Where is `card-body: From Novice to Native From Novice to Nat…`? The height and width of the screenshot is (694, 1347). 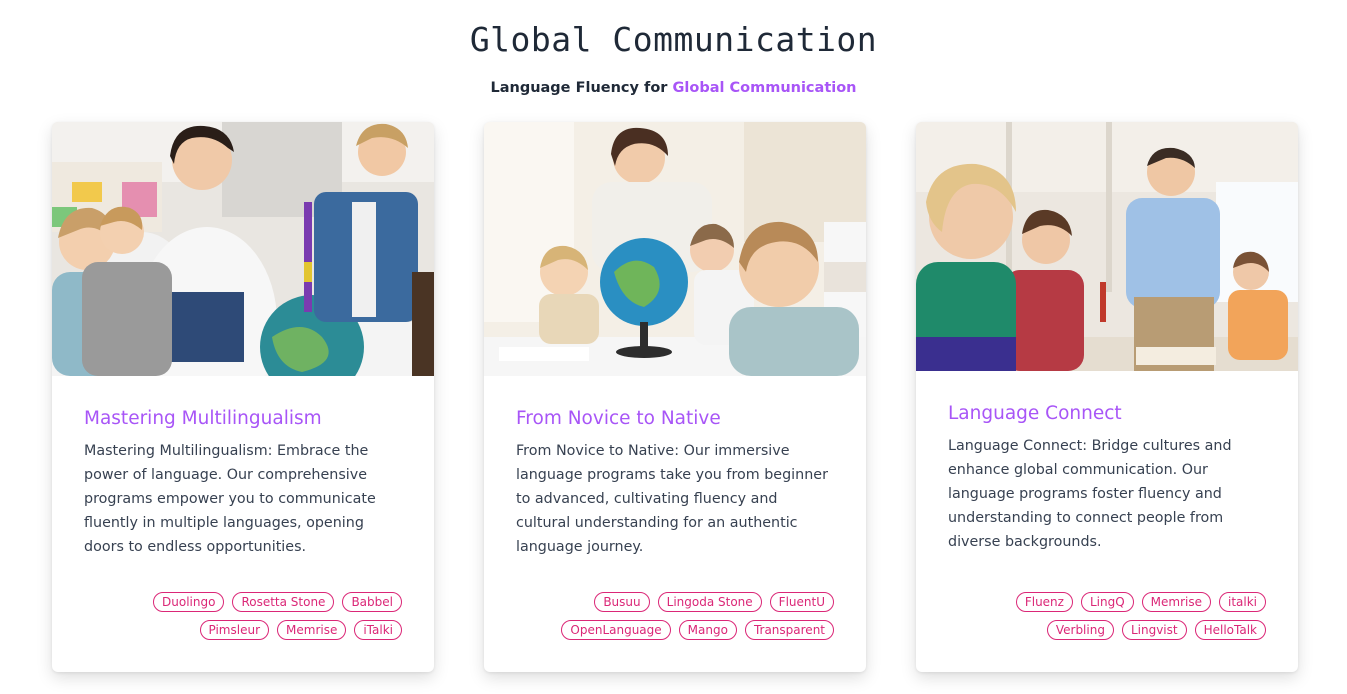
card-body: From Novice to Native From Novice to Nat… is located at coordinates (675, 467).